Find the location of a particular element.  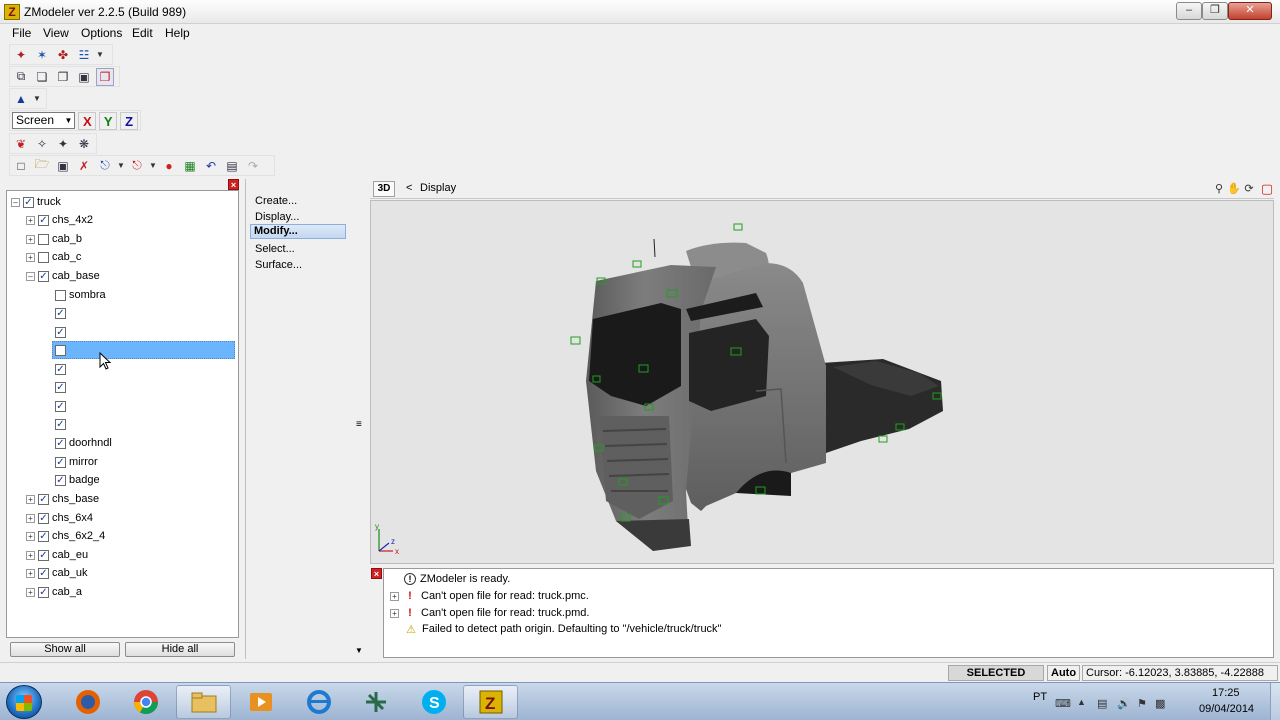

media-player-icon is located at coordinates (260, 702).